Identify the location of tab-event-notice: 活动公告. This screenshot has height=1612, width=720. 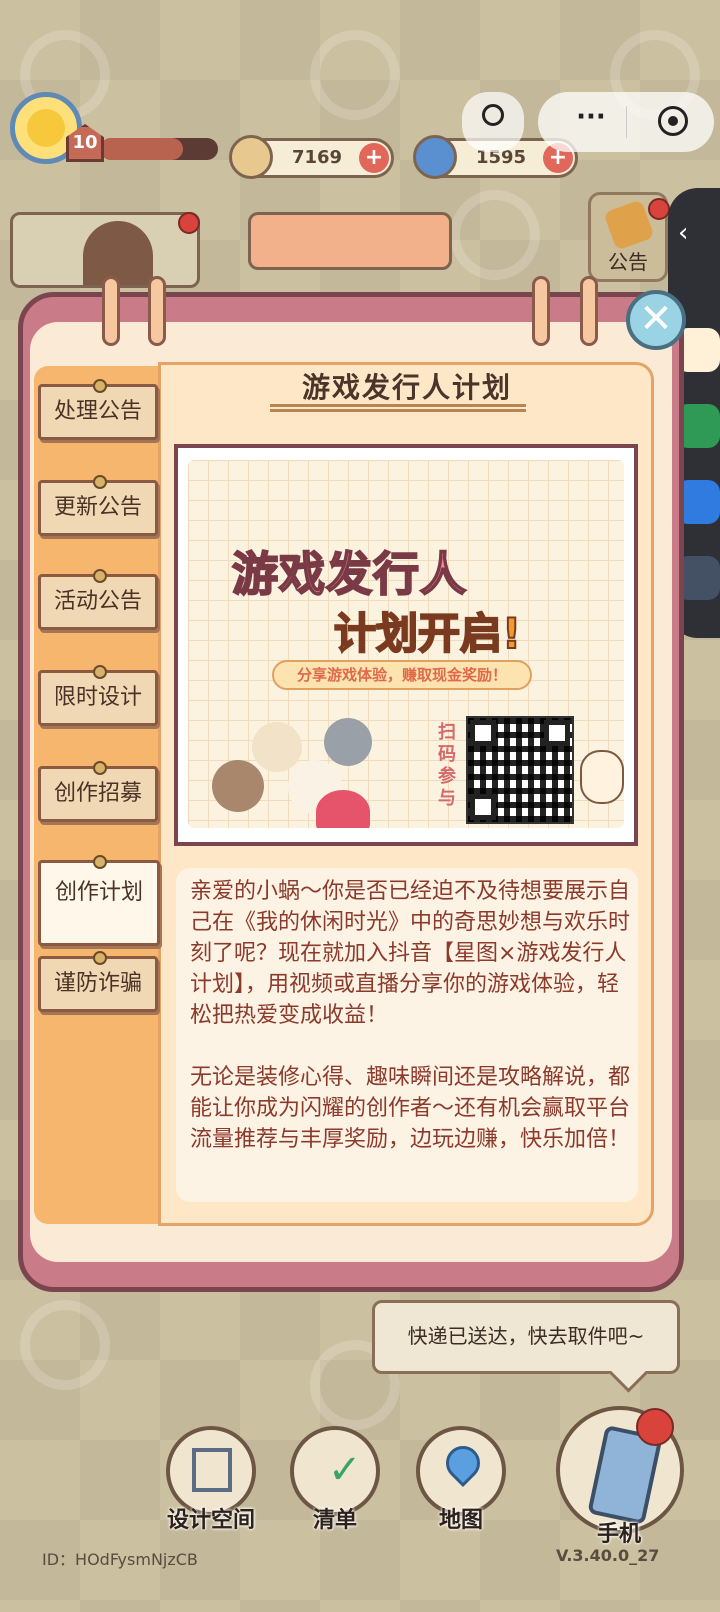
(98, 599).